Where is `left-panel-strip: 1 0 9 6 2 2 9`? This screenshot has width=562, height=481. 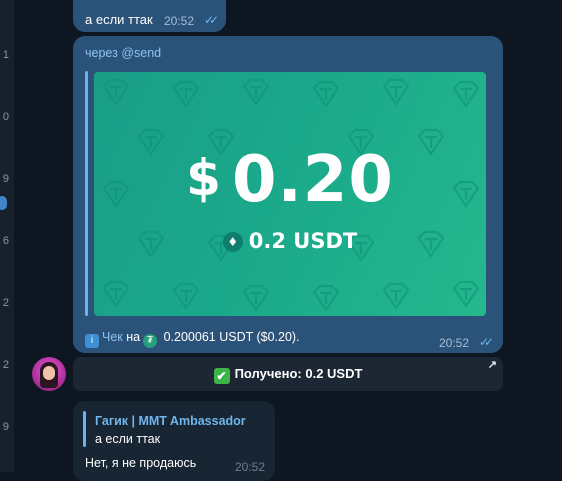 left-panel-strip: 1 0 9 6 2 2 9 is located at coordinates (7, 236).